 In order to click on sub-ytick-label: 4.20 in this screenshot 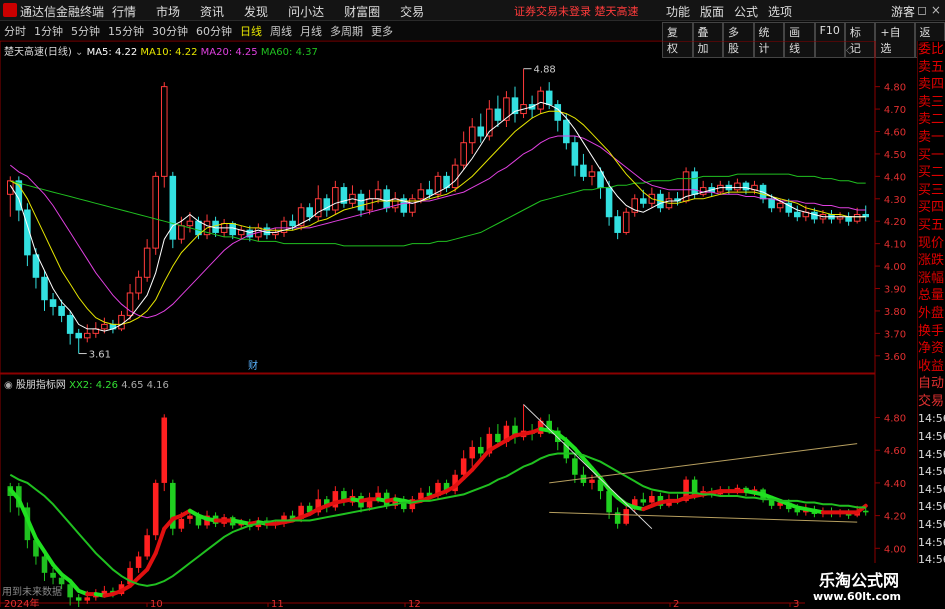, I will do `click(895, 517)`.